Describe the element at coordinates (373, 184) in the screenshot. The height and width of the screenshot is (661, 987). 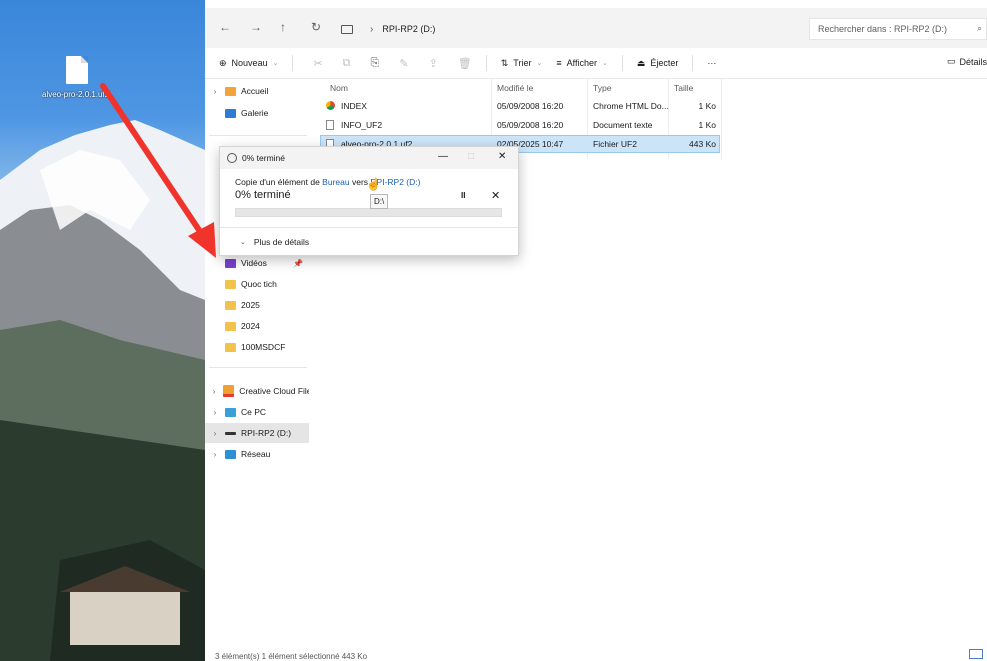
I see `hand-cursor-icon: ☝` at that location.